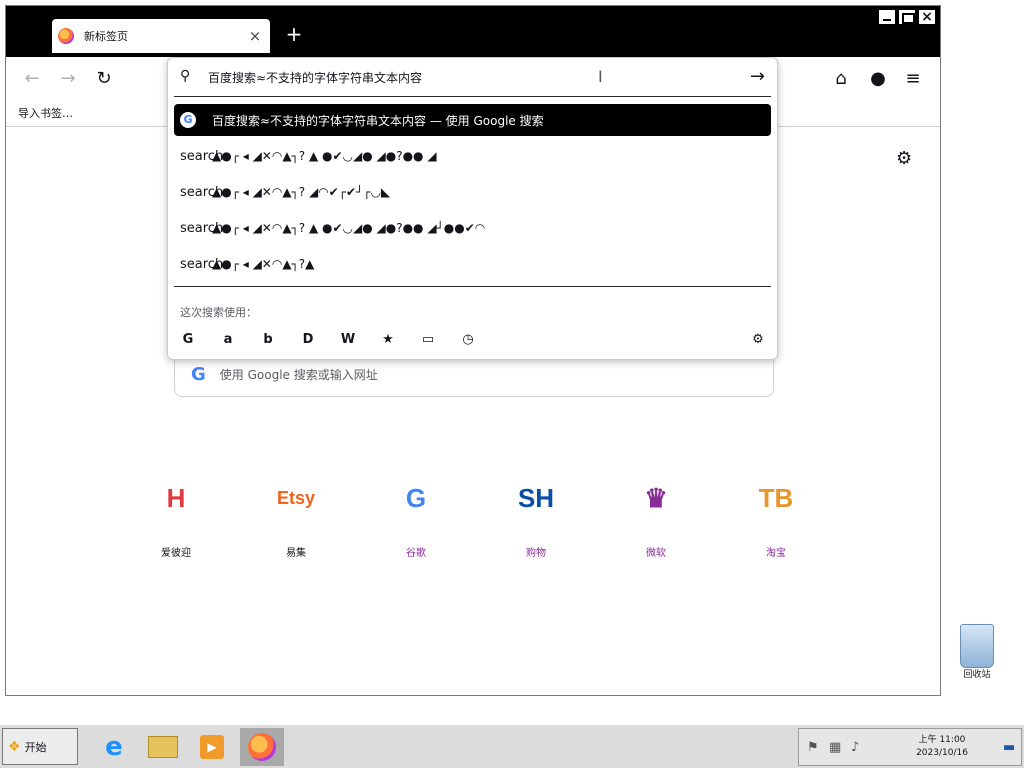 The height and width of the screenshot is (768, 1024). What do you see at coordinates (294, 34) in the screenshot?
I see `new-tab-button: +` at bounding box center [294, 34].